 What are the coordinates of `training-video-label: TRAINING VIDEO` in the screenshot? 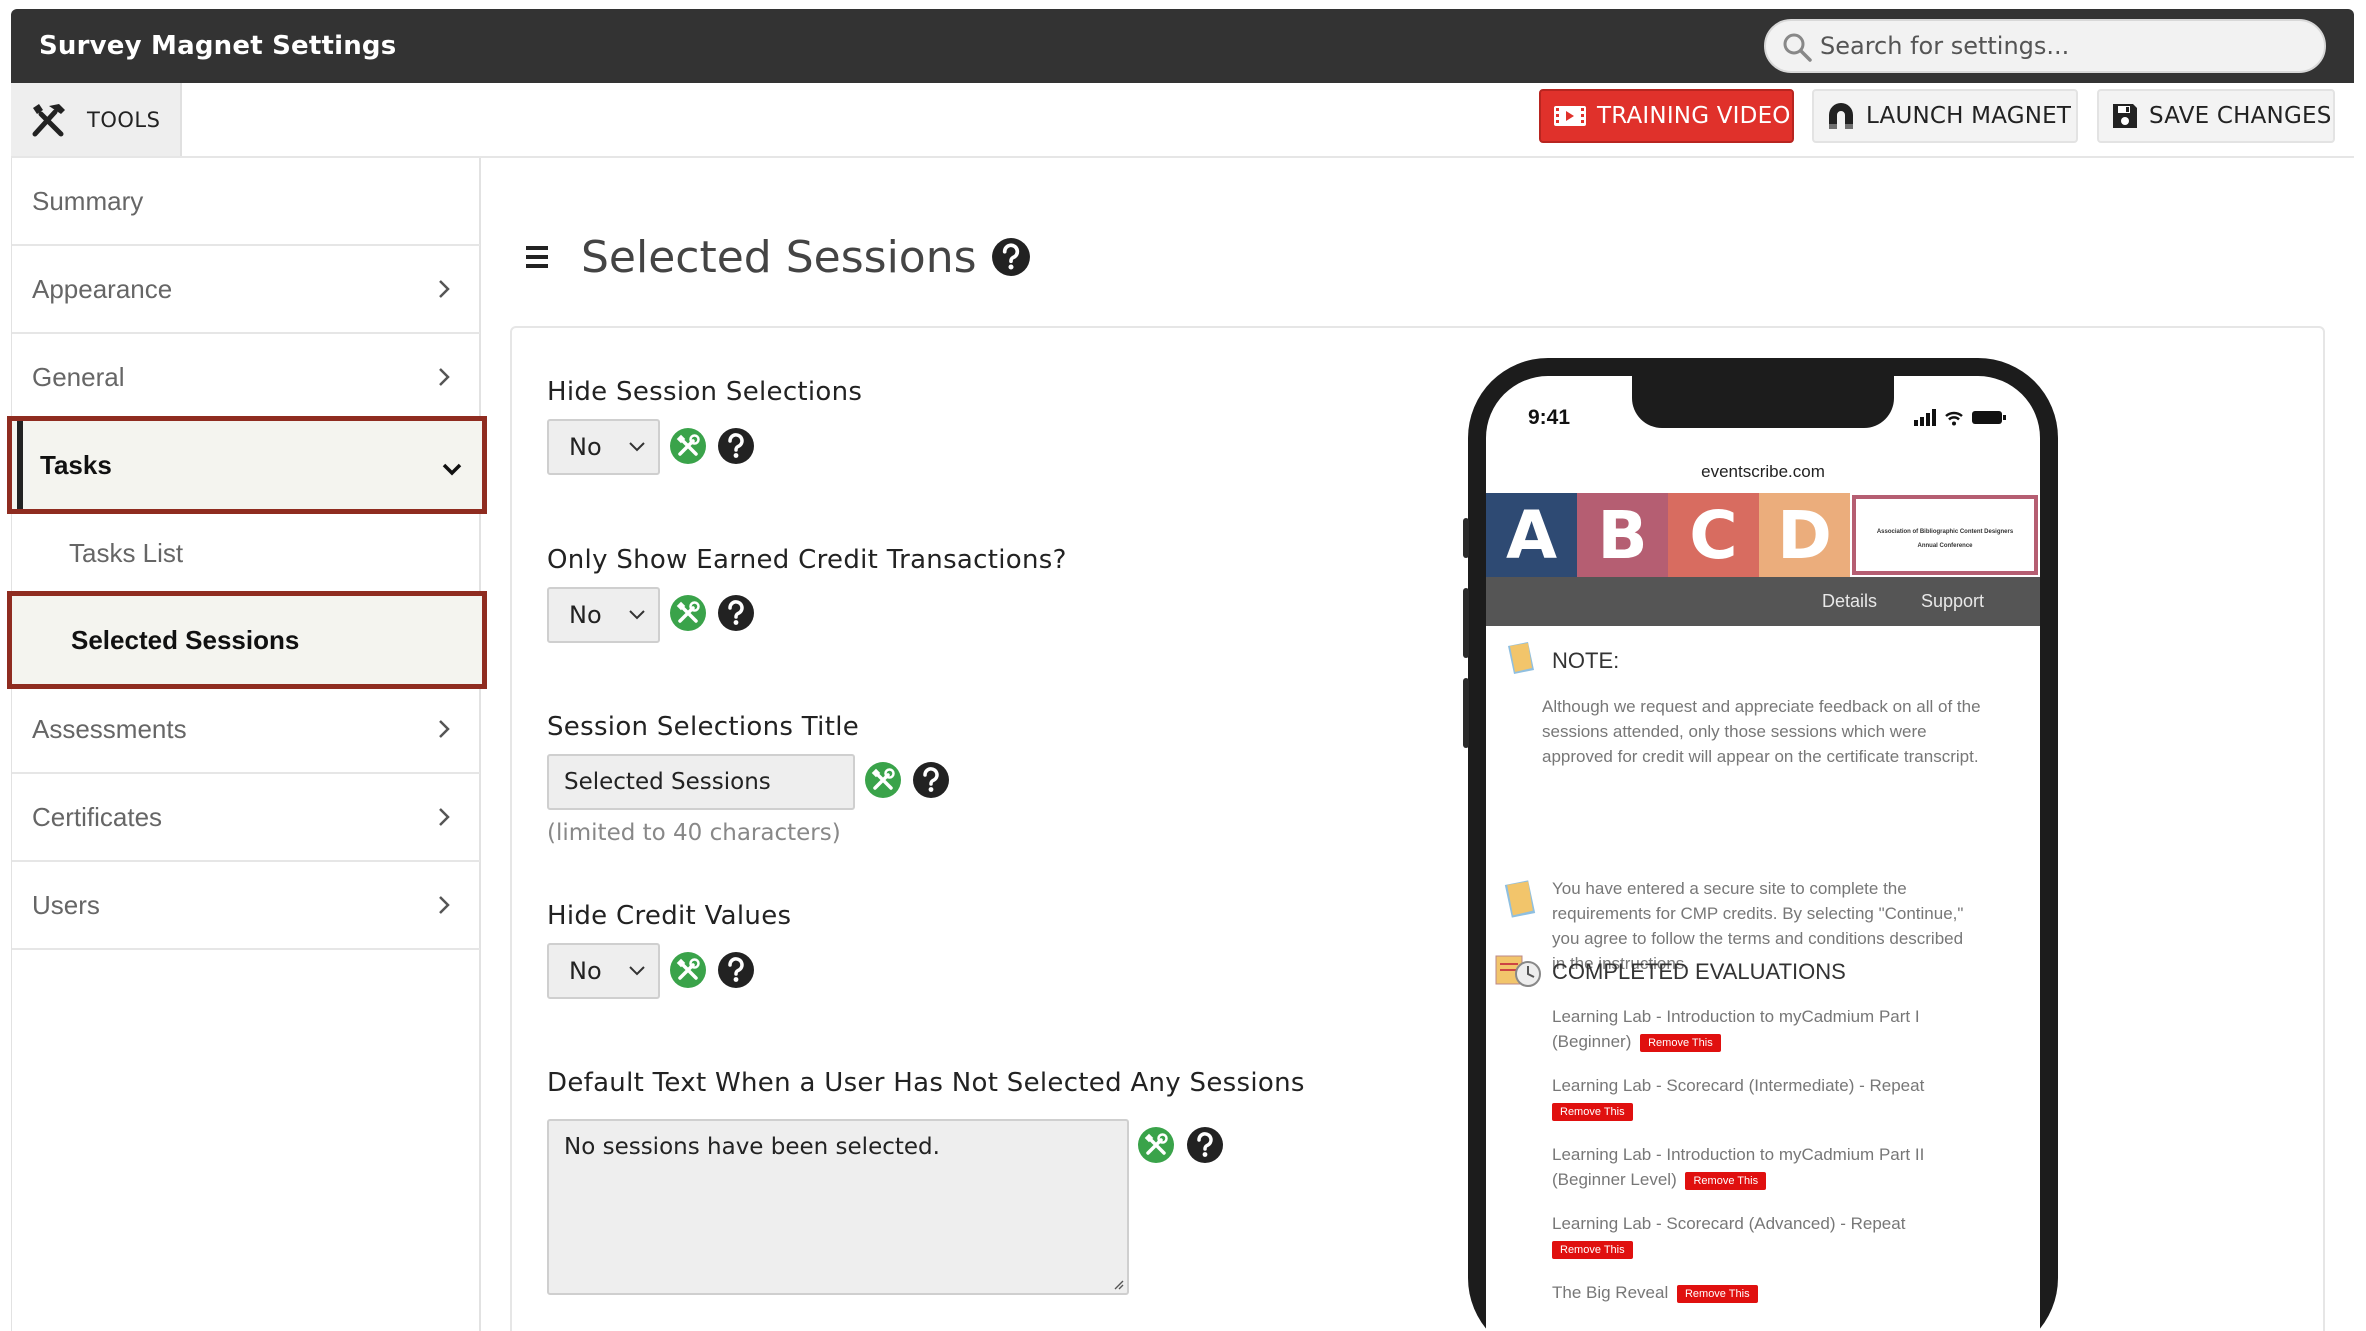 It's located at (1694, 116).